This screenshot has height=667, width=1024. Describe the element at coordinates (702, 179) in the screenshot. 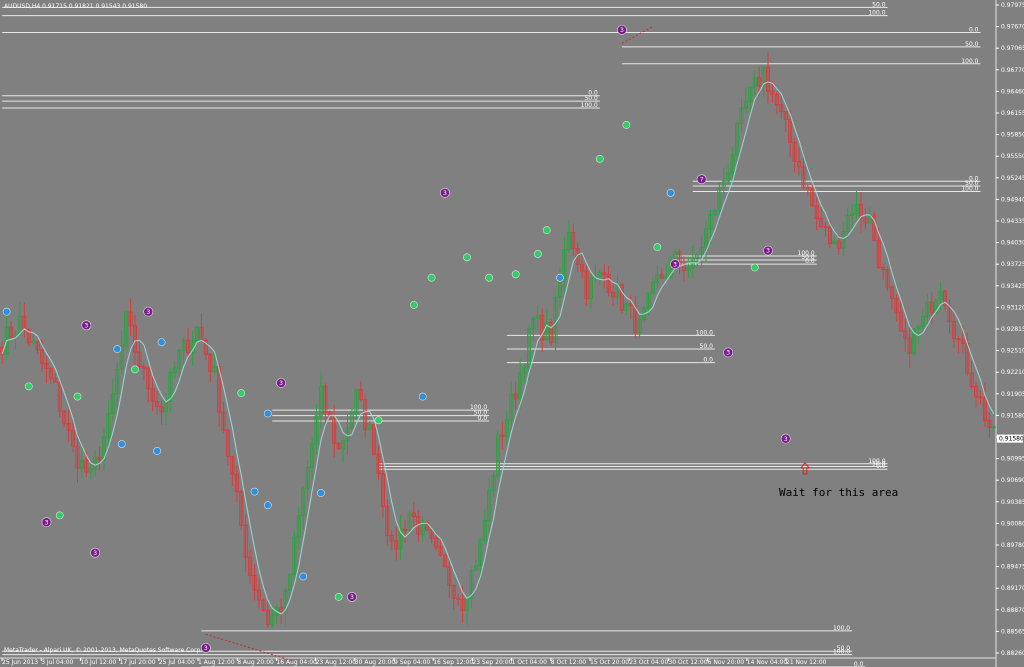

I see `signal-marker-label: 7` at that location.